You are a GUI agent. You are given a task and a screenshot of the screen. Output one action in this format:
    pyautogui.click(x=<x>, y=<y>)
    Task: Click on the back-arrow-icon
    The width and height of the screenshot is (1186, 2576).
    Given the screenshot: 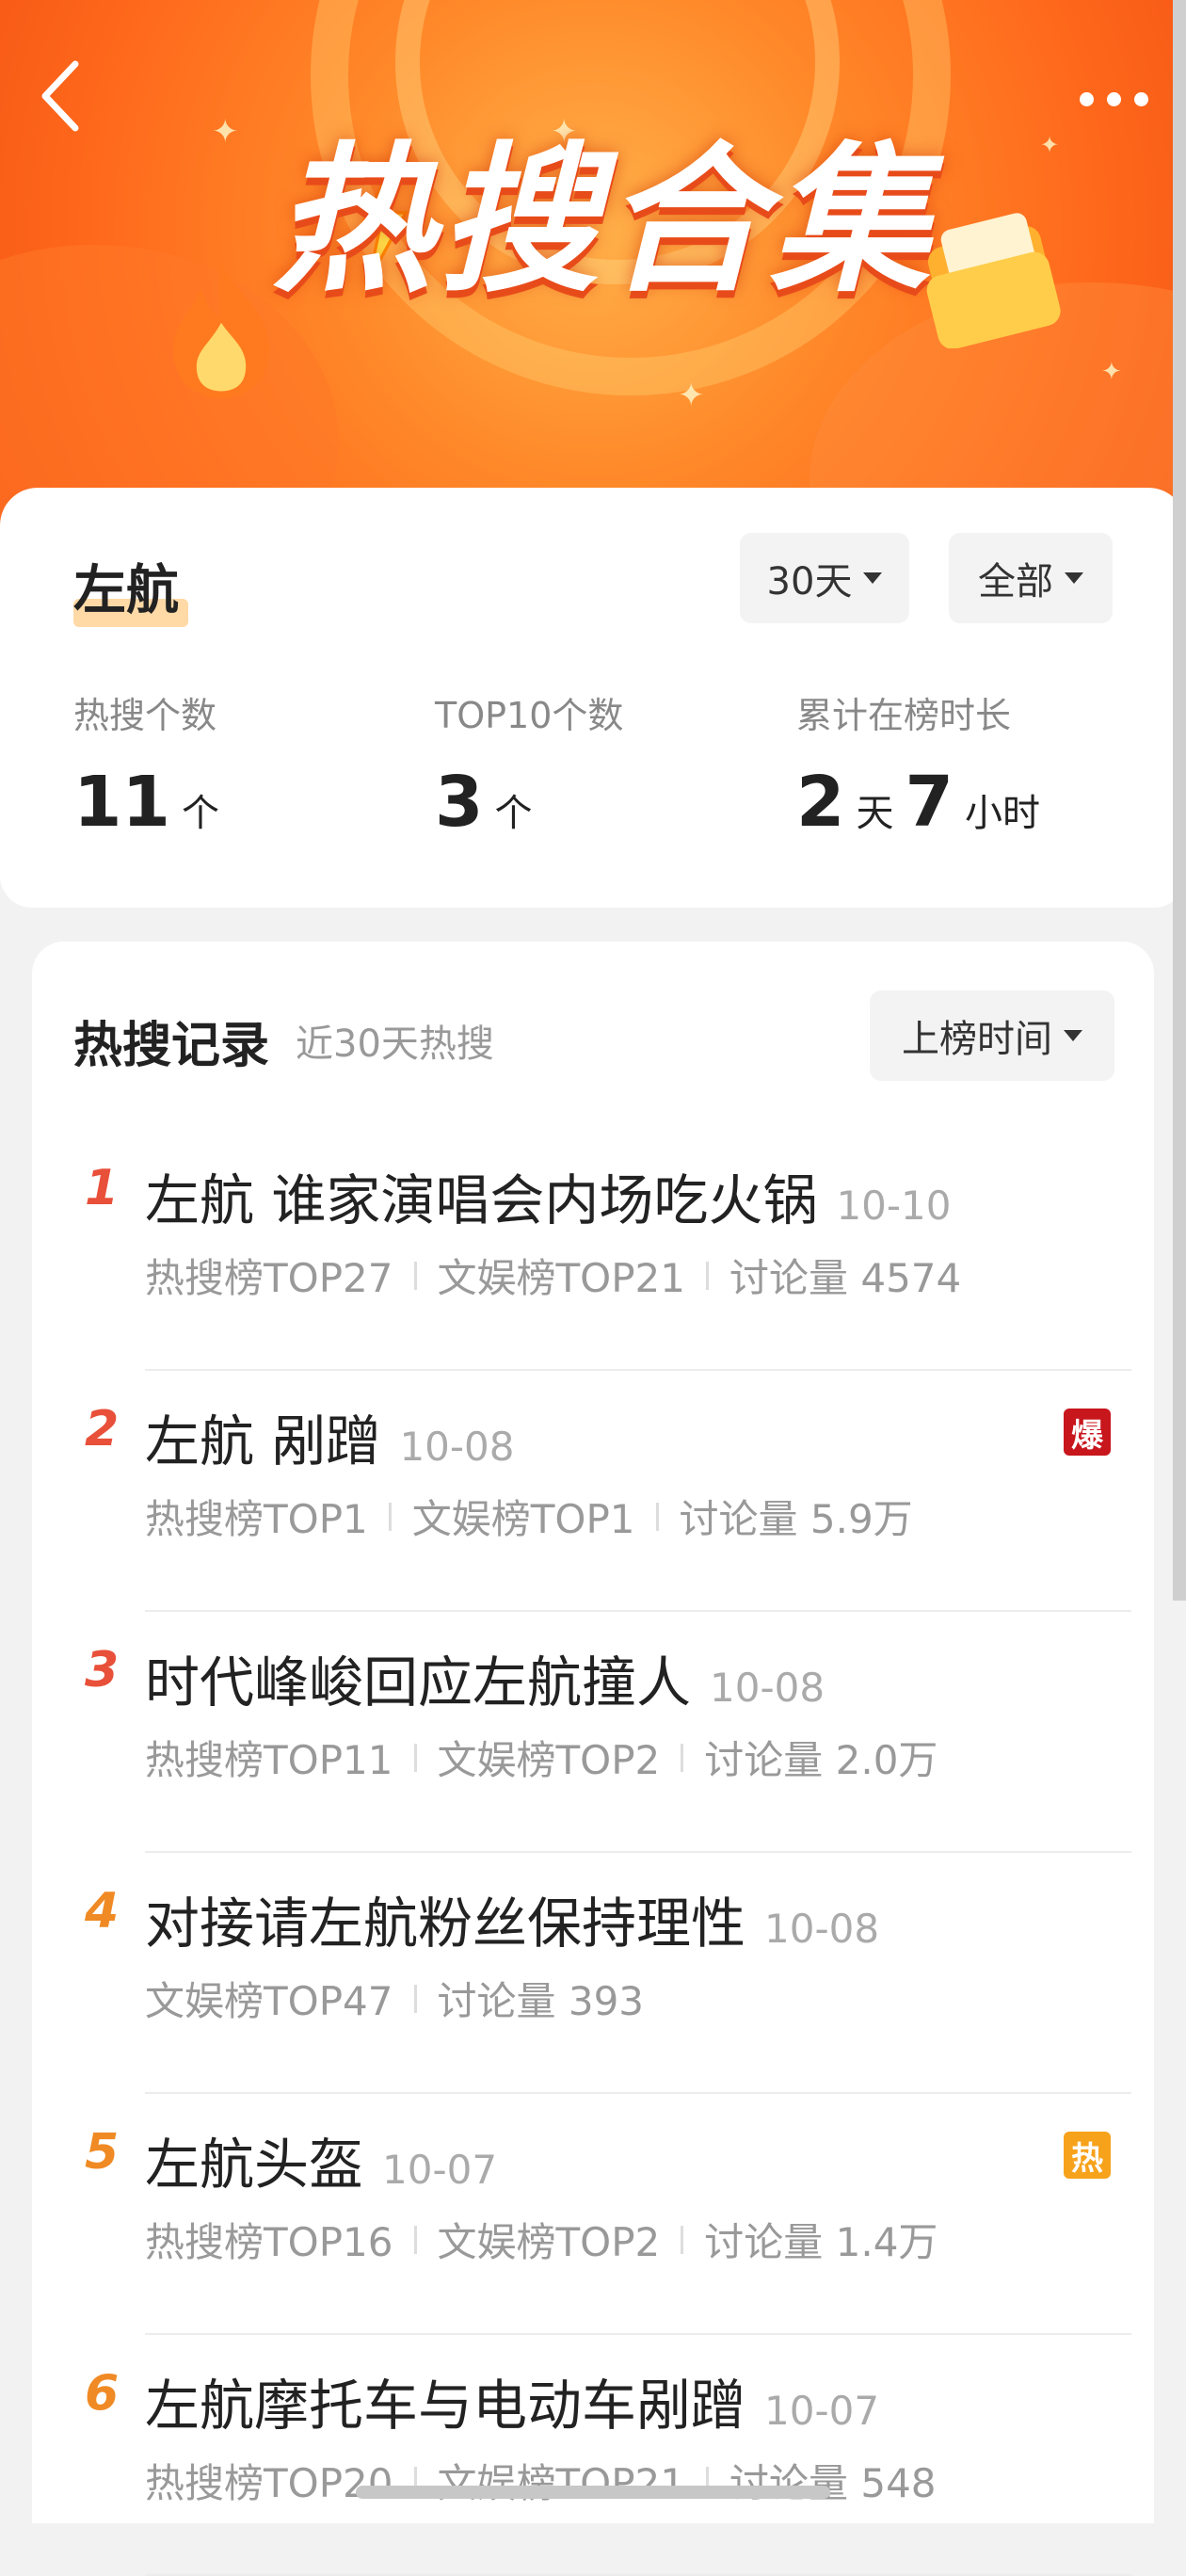 What is the action you would take?
    pyautogui.click(x=60, y=96)
    